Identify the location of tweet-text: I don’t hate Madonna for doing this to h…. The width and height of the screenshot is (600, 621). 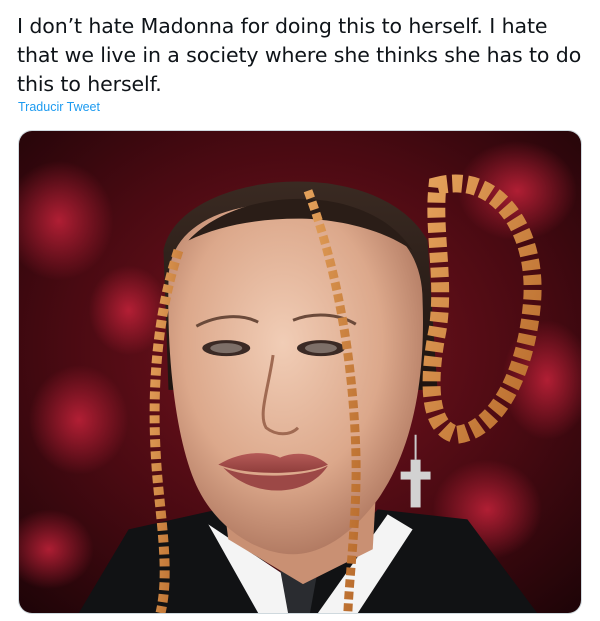
(299, 55).